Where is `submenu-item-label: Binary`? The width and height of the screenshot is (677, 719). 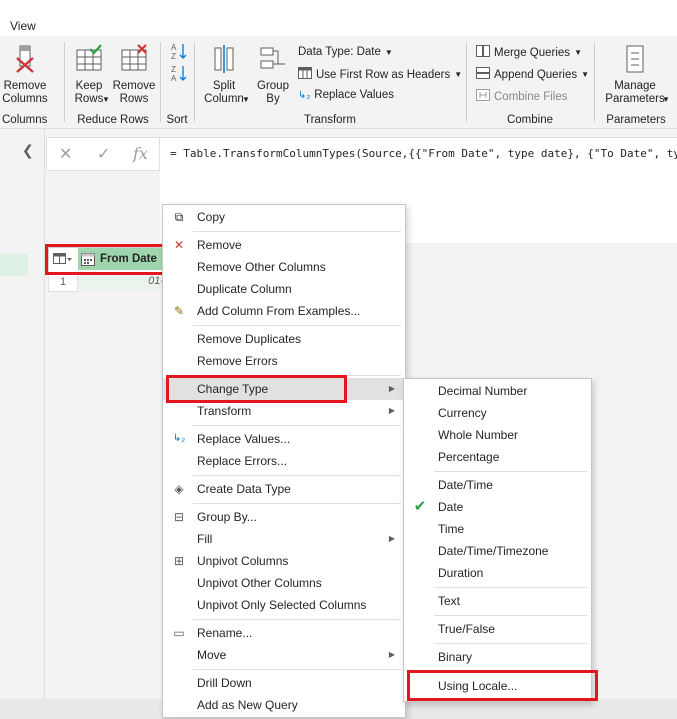
submenu-item-label: Binary is located at coordinates (455, 657).